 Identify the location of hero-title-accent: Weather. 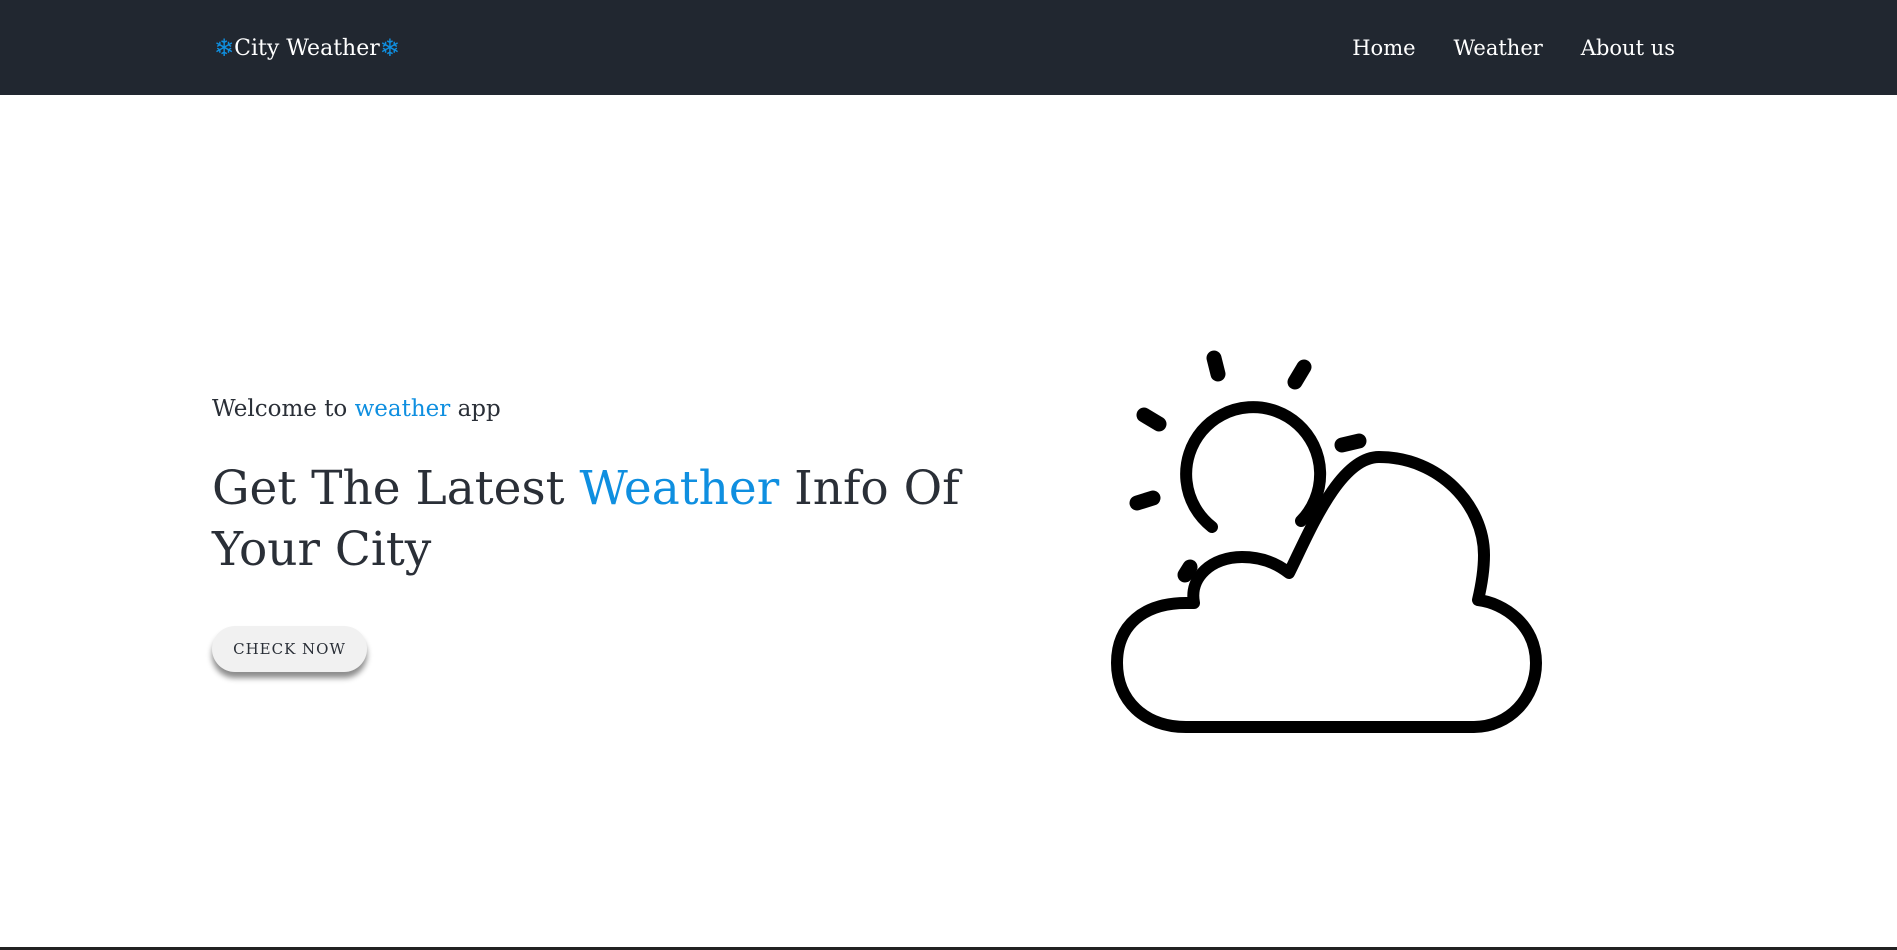
(679, 488).